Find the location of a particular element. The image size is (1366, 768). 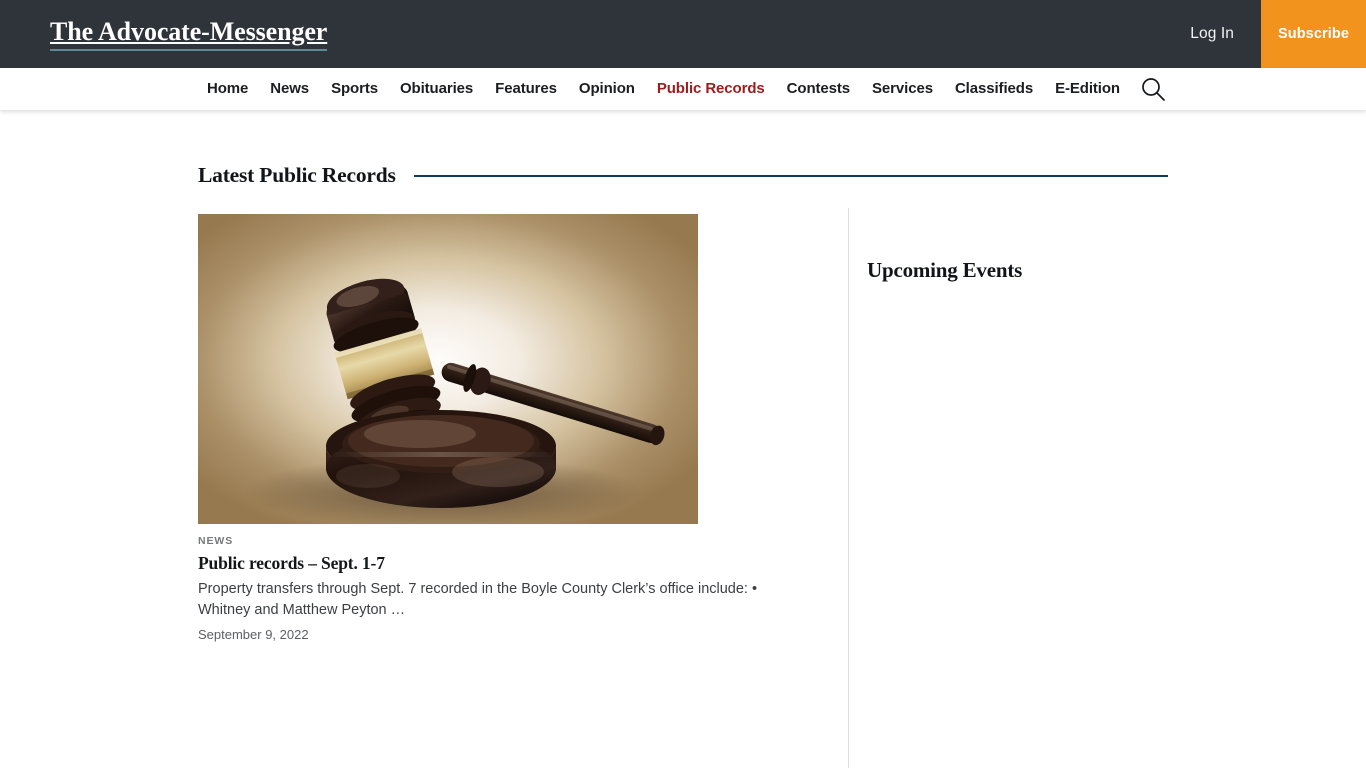

search-icon is located at coordinates (1153, 89).